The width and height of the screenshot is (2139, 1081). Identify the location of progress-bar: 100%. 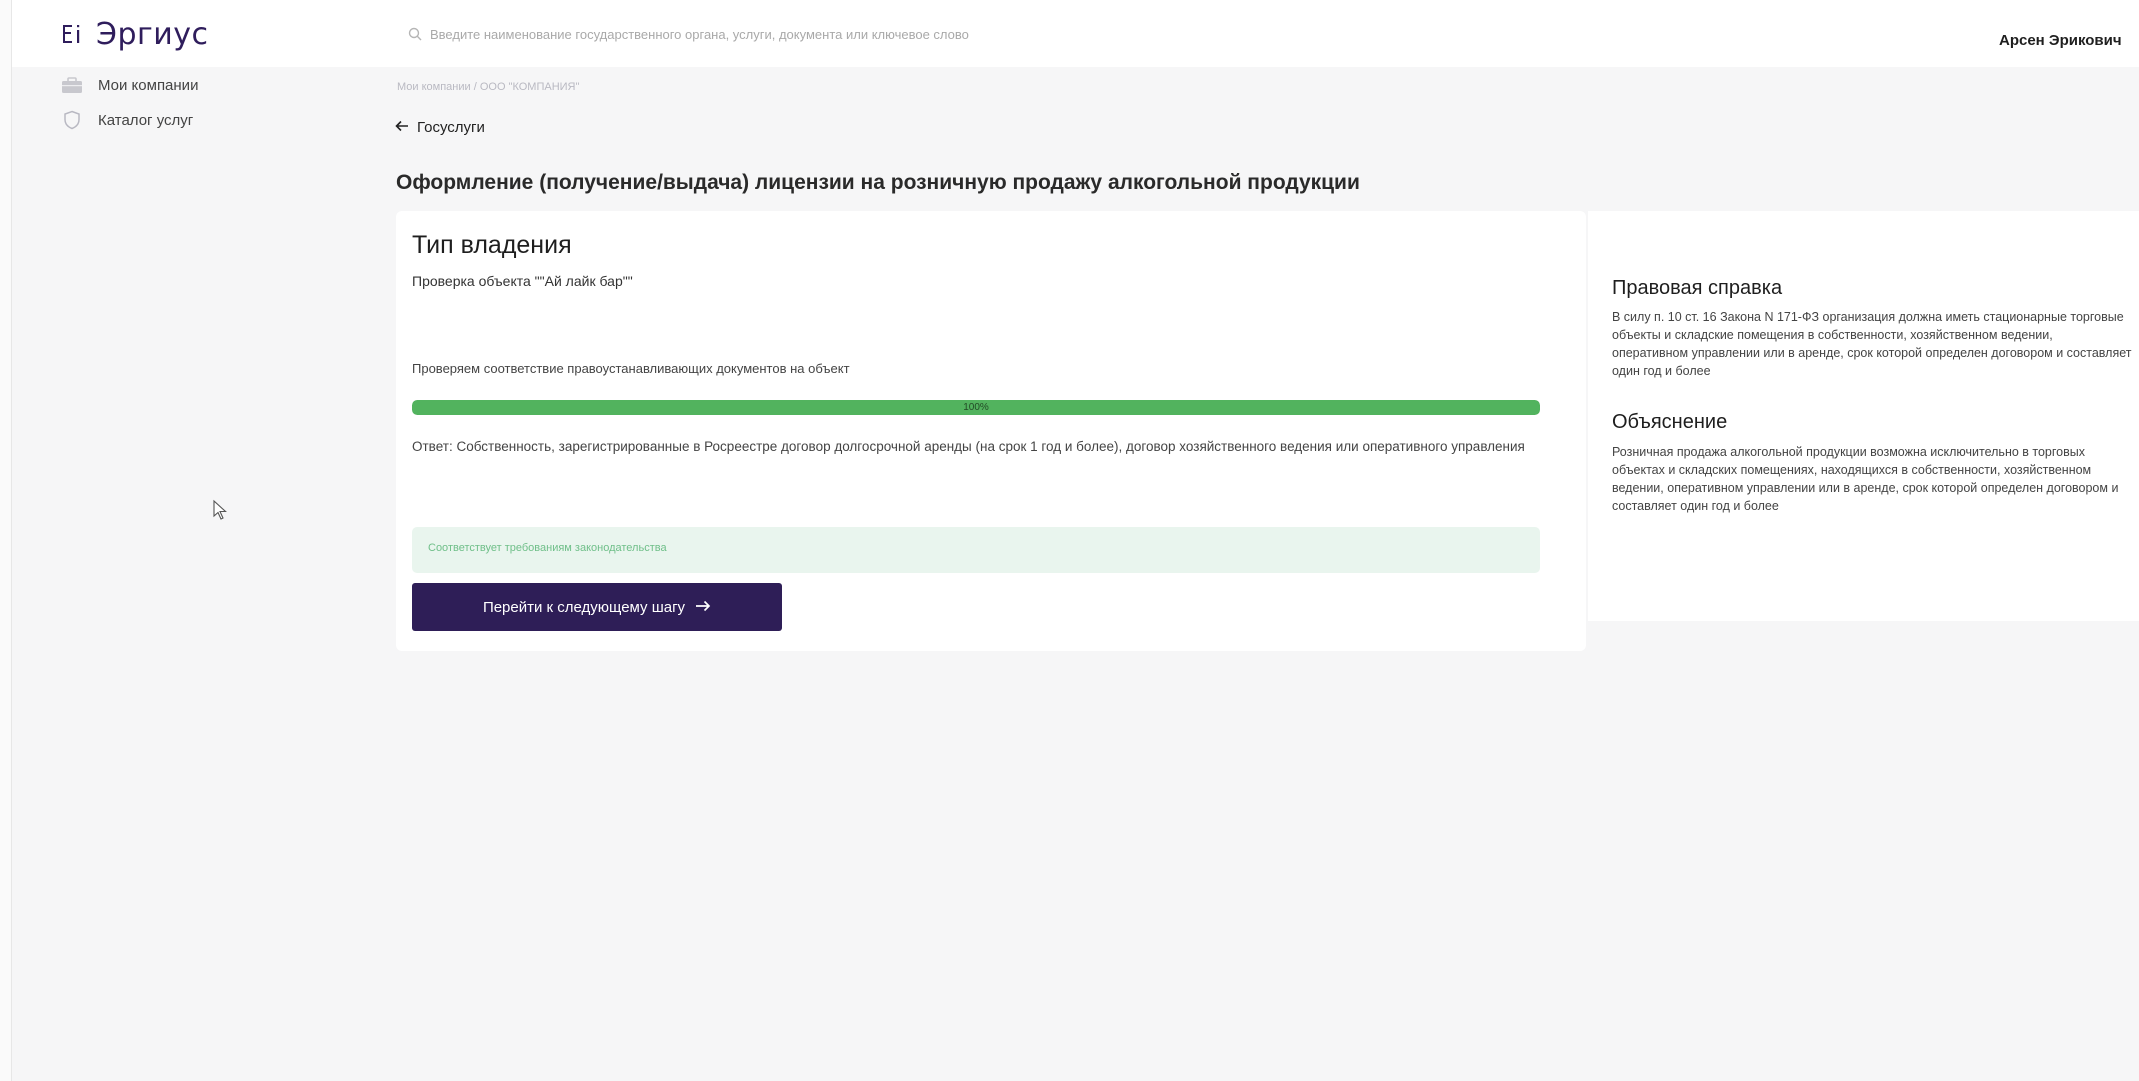
(976, 407).